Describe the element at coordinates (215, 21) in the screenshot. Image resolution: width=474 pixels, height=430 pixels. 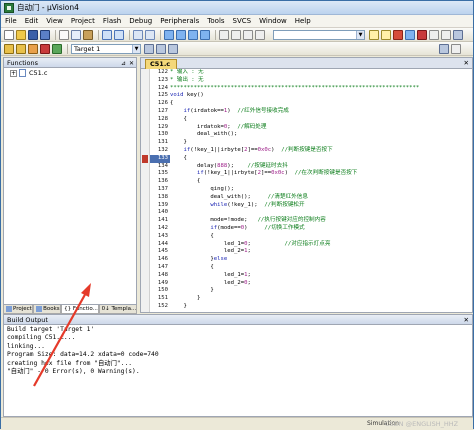
I see `menu-tools: Tools` at that location.